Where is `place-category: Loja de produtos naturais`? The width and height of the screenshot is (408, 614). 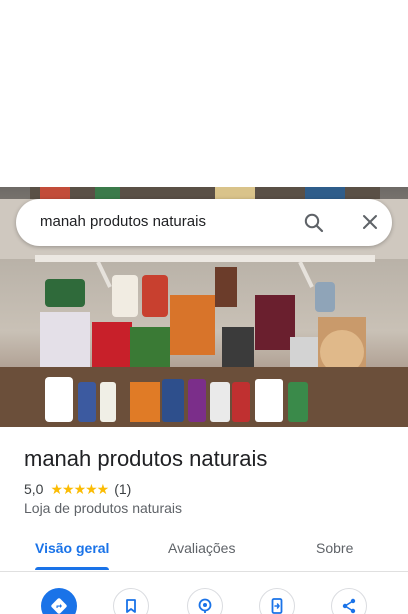 place-category: Loja de produtos naturais is located at coordinates (103, 508).